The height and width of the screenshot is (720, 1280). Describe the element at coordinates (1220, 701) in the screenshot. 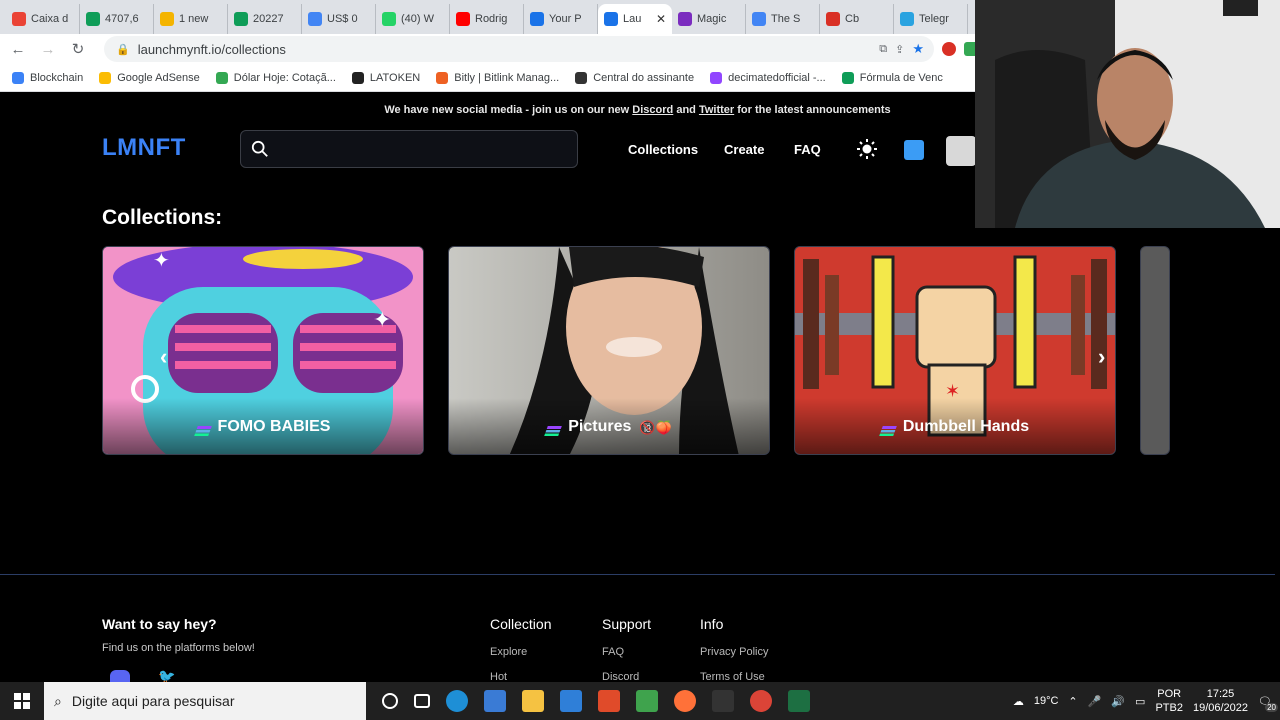

I see `clock: 17:25 19/06/2022` at that location.